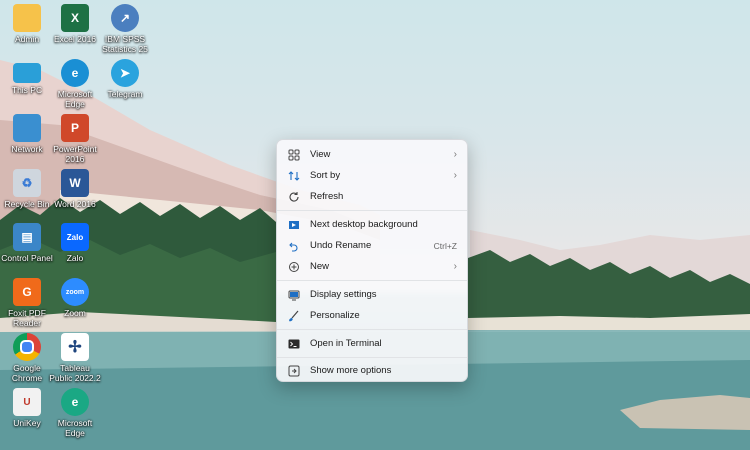 This screenshot has height=450, width=750. Describe the element at coordinates (294, 155) in the screenshot. I see `view-grid-icon` at that location.